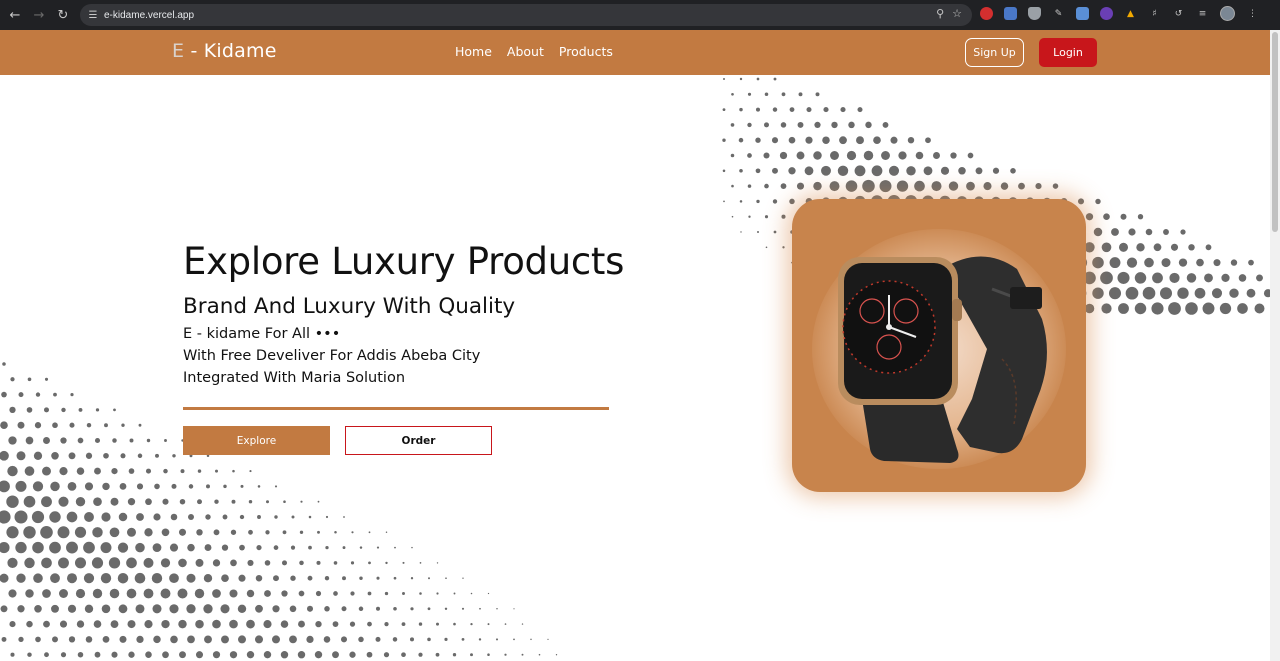  I want to click on explore-button: Explore, so click(256, 440).